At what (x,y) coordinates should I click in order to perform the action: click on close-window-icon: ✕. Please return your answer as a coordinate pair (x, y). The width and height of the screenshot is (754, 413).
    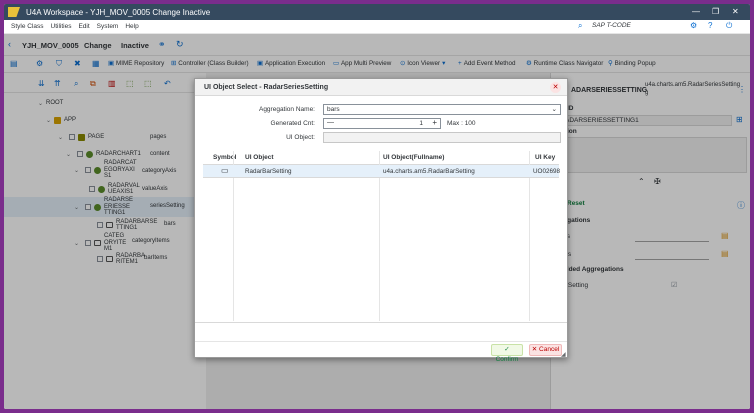
    Looking at the image, I should click on (735, 11).